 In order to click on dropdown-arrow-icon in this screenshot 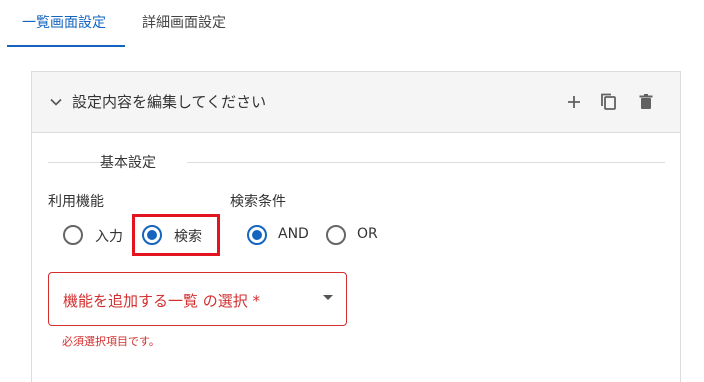, I will do `click(328, 297)`.